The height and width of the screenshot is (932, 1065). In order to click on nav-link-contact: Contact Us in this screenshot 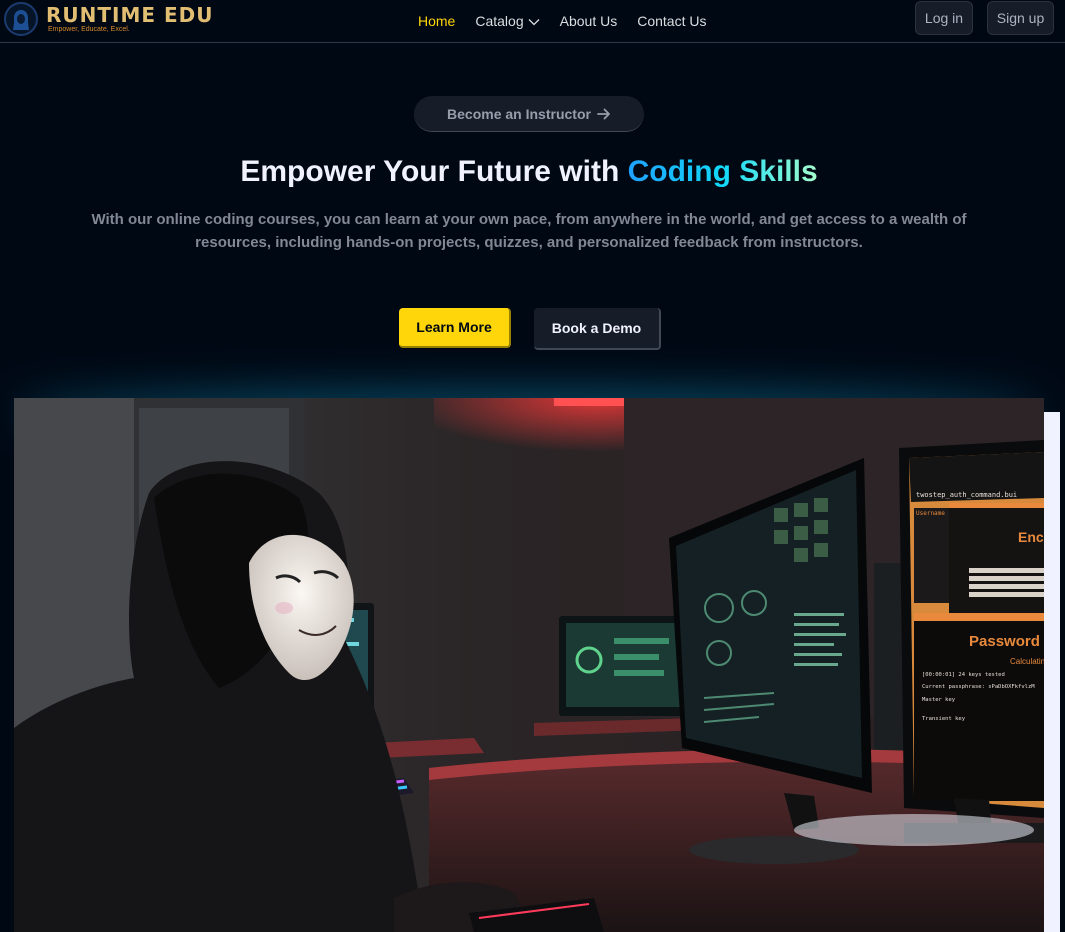, I will do `click(671, 21)`.